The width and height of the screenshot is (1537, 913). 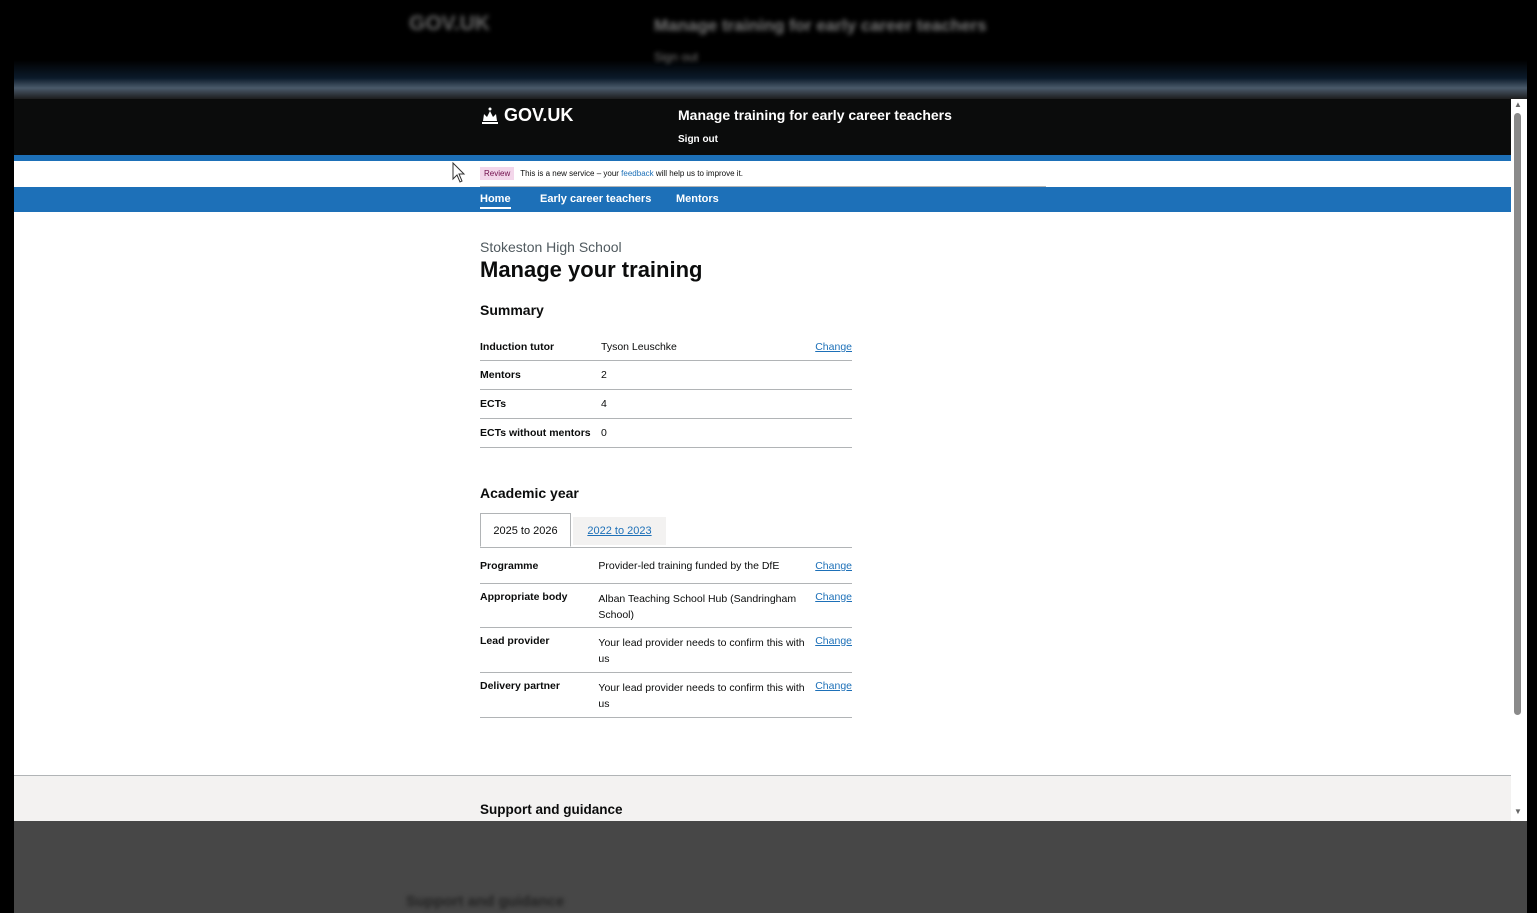 I want to click on scroll-up-icon: ▲, so click(x=1518, y=104).